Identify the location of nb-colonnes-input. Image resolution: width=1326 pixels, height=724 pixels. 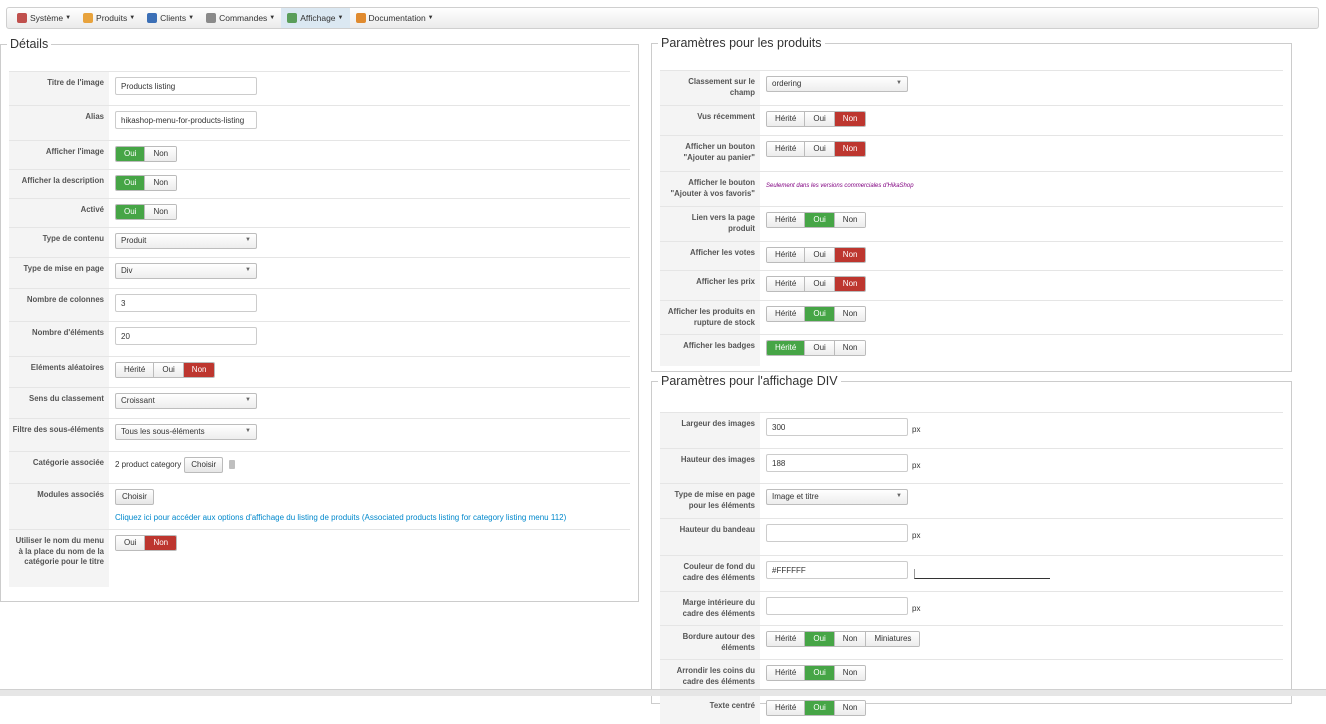
(186, 303).